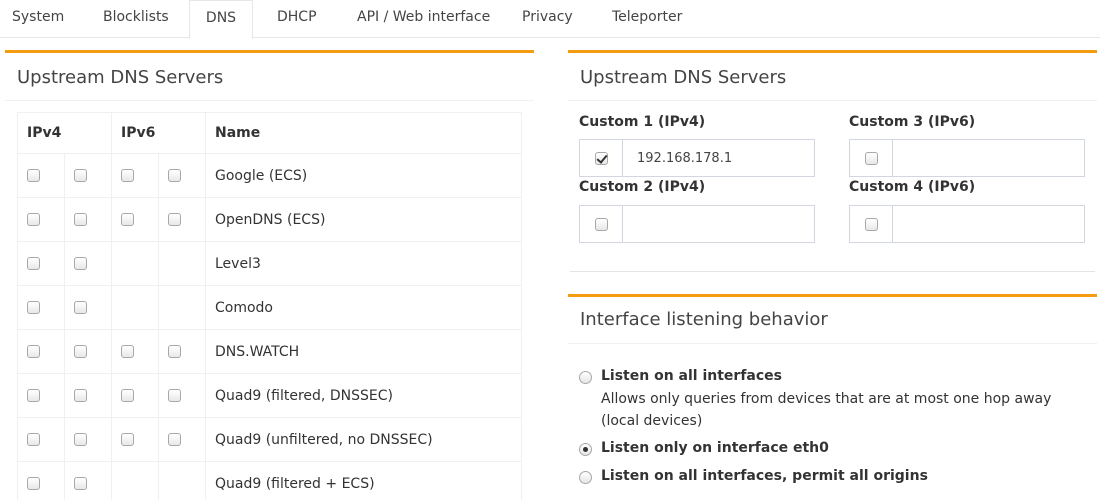 The height and width of the screenshot is (500, 1100). I want to click on header-ipv4: IPv4, so click(64, 133).